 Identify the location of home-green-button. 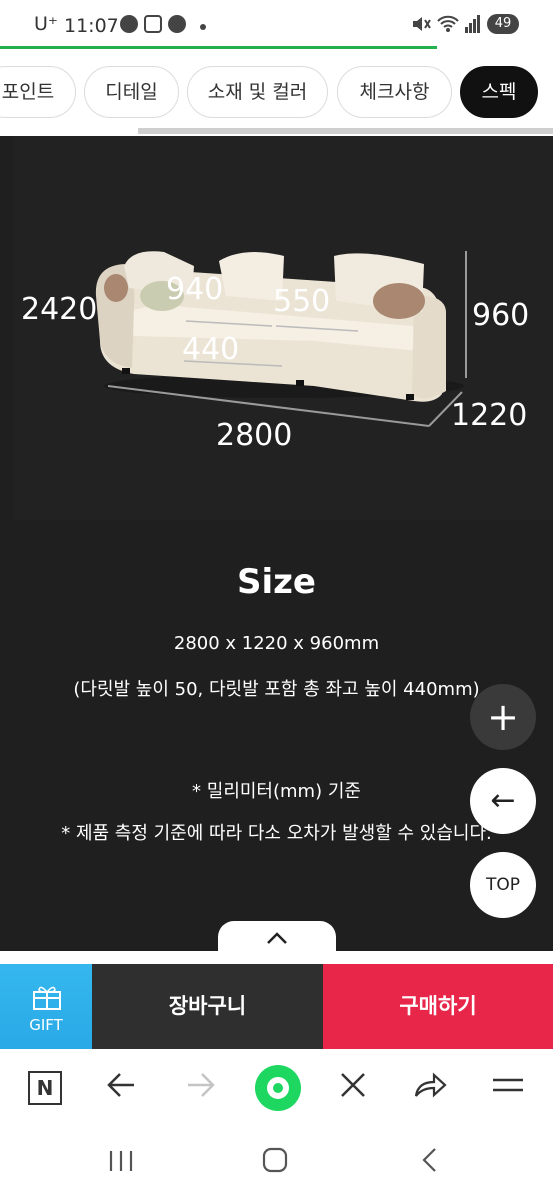
(278, 1088).